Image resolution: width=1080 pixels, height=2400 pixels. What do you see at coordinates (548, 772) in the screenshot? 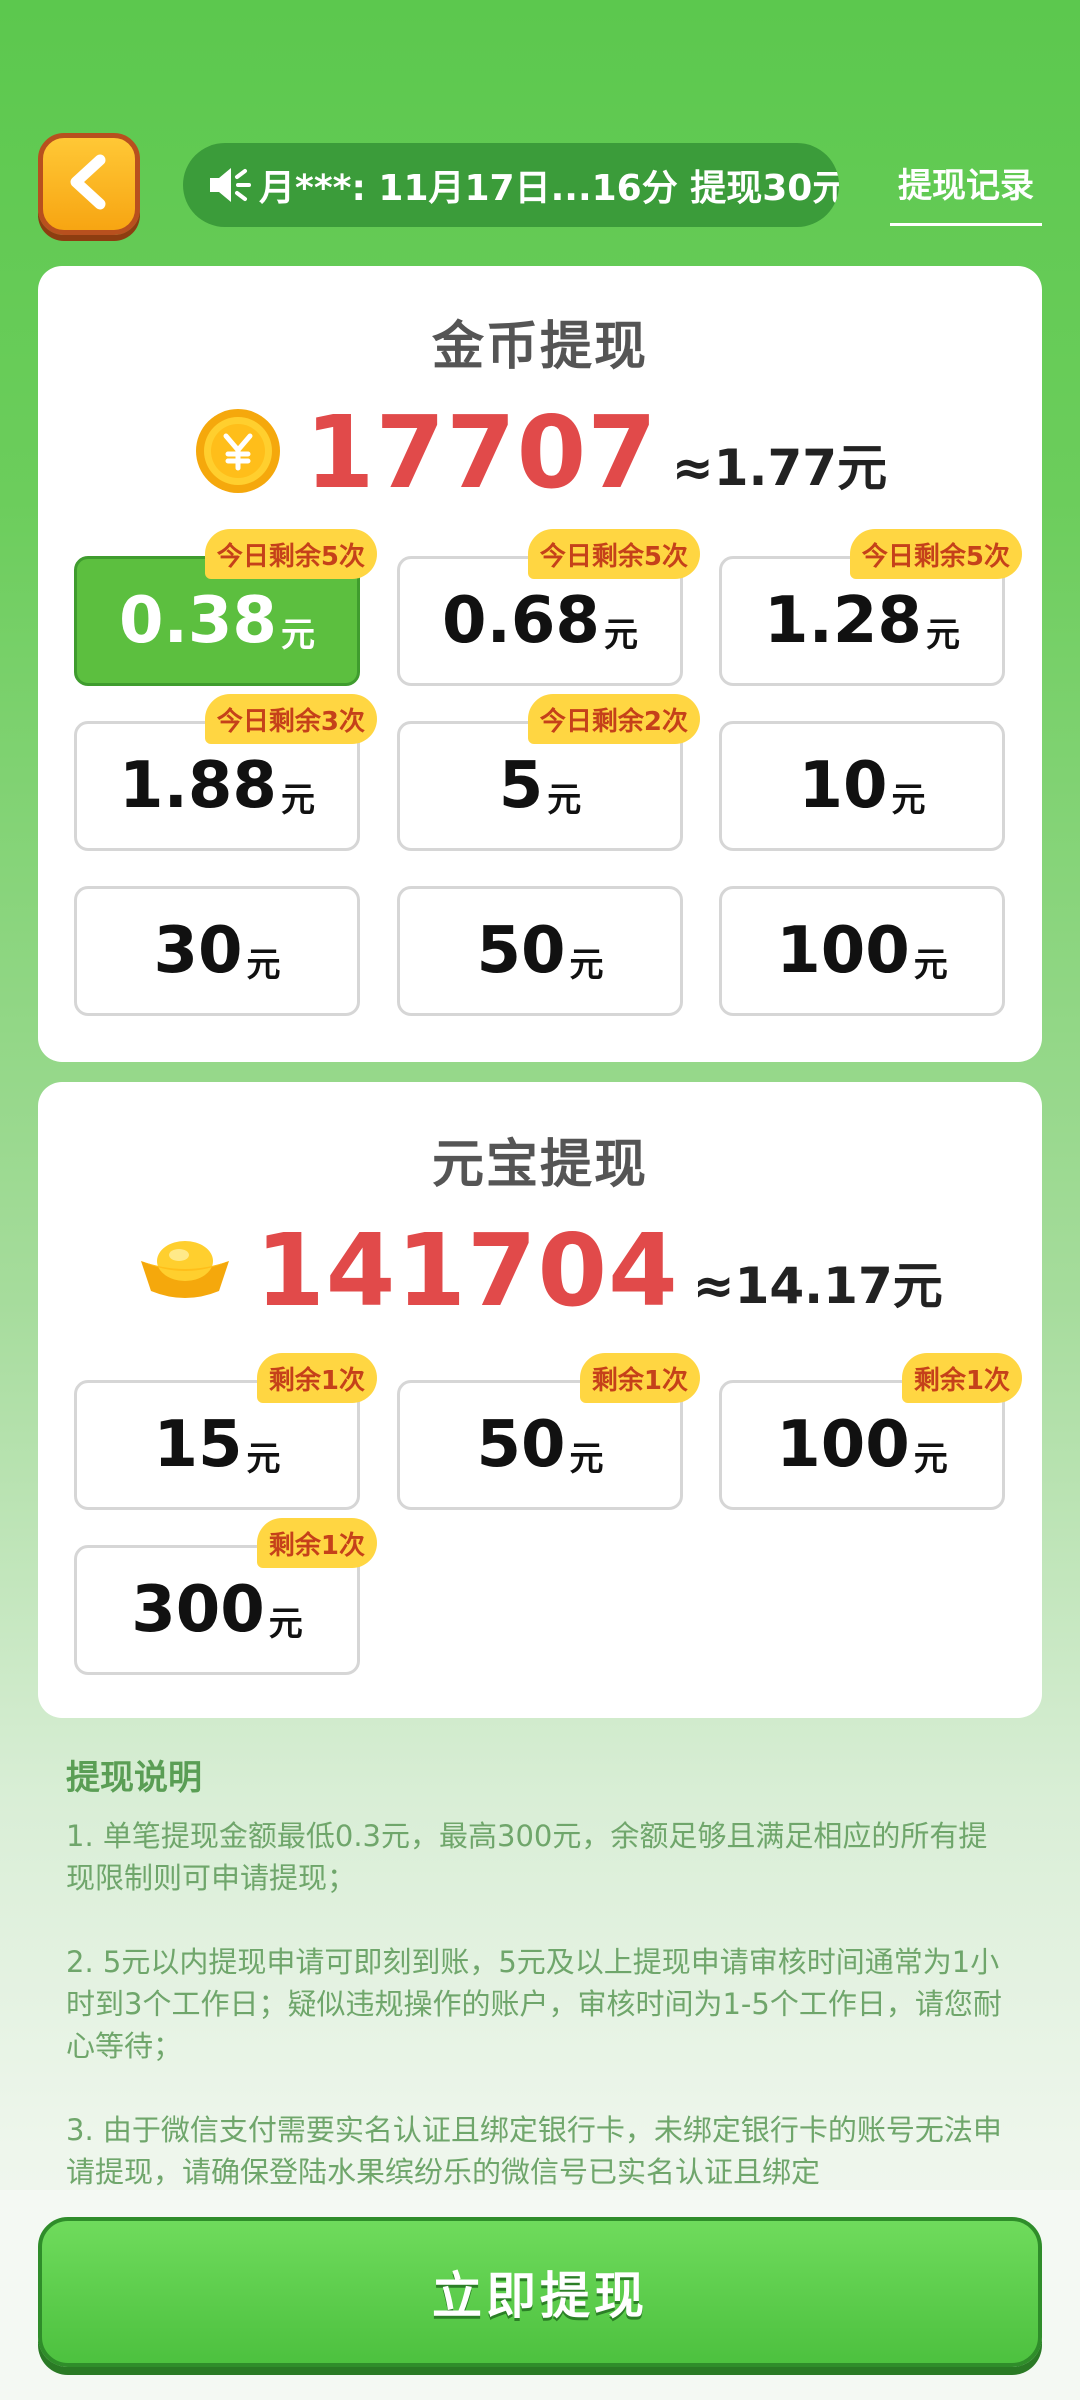
I see `coin-option-4: 今日剩余2次 5元` at bounding box center [548, 772].